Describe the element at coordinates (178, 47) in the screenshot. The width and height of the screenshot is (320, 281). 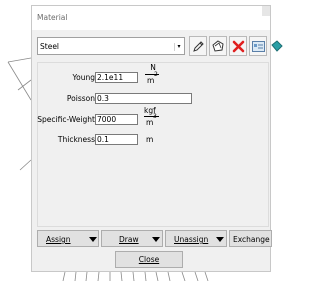
I see `chevron-down-icon: ▾` at that location.